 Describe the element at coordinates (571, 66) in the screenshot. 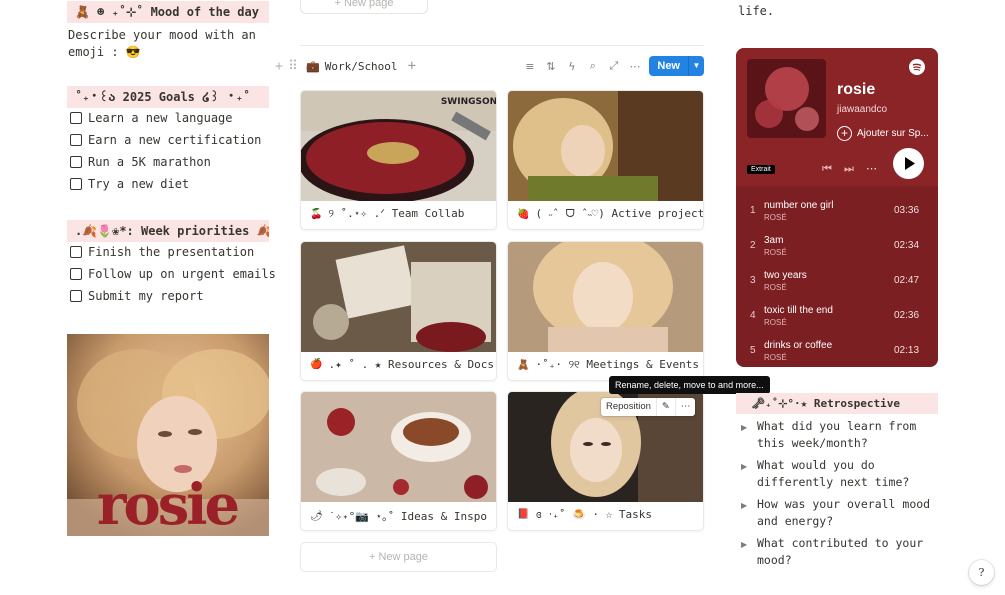

I see `automation-icon: ϟ` at that location.